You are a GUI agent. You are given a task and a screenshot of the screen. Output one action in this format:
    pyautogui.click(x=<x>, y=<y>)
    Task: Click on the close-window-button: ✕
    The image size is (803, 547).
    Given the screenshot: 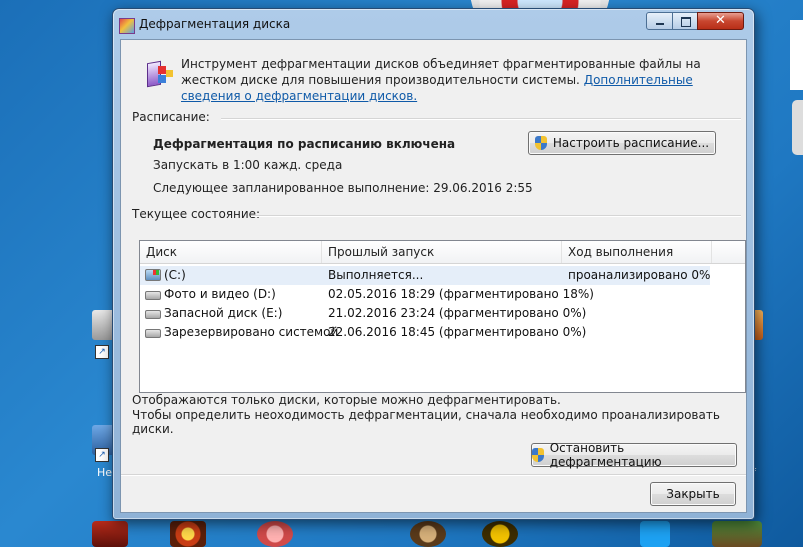 What is the action you would take?
    pyautogui.click(x=720, y=21)
    